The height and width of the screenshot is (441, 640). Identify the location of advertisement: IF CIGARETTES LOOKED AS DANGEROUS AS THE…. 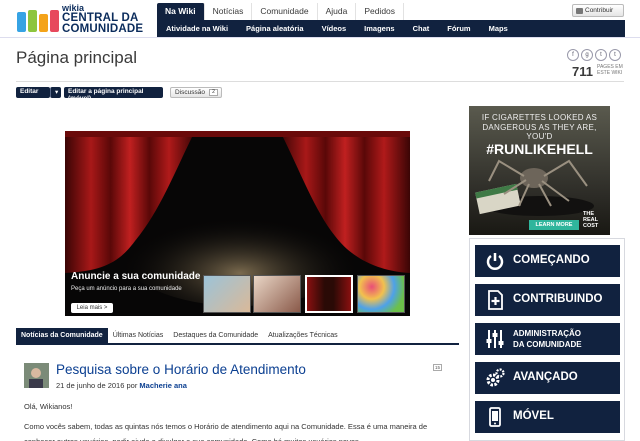
(539, 170).